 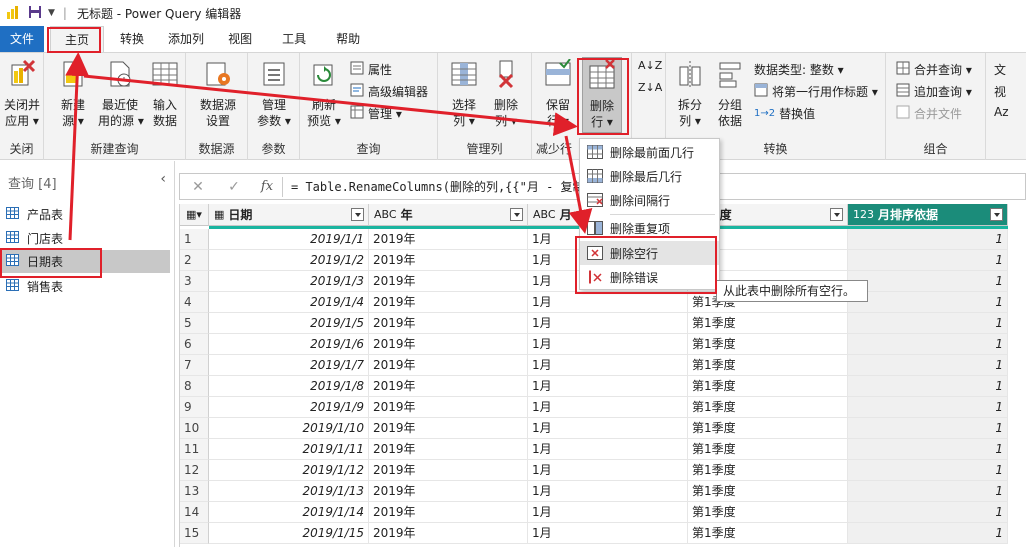 What do you see at coordinates (649, 253) in the screenshot?
I see `menu-item-remove-blank-rows: 删除空行` at bounding box center [649, 253].